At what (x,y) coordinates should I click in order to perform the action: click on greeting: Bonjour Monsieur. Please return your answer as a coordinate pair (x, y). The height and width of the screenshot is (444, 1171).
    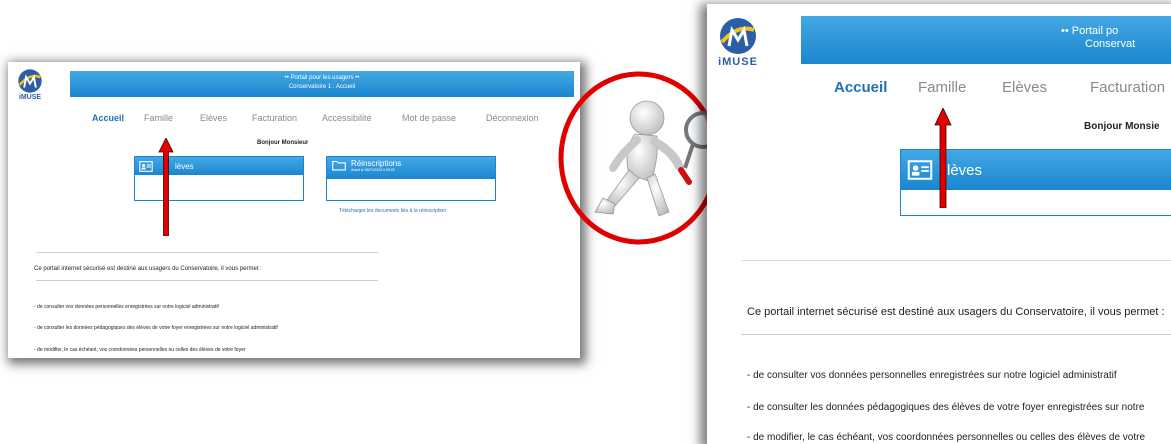
    Looking at the image, I should click on (283, 143).